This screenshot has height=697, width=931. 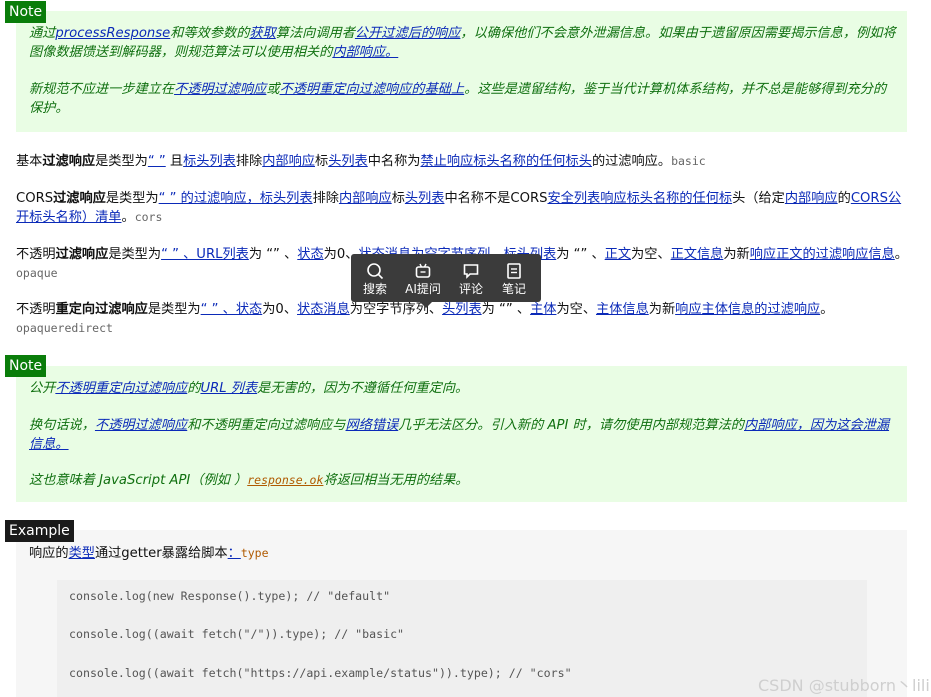 What do you see at coordinates (310, 254) in the screenshot?
I see `link-status: 状态` at bounding box center [310, 254].